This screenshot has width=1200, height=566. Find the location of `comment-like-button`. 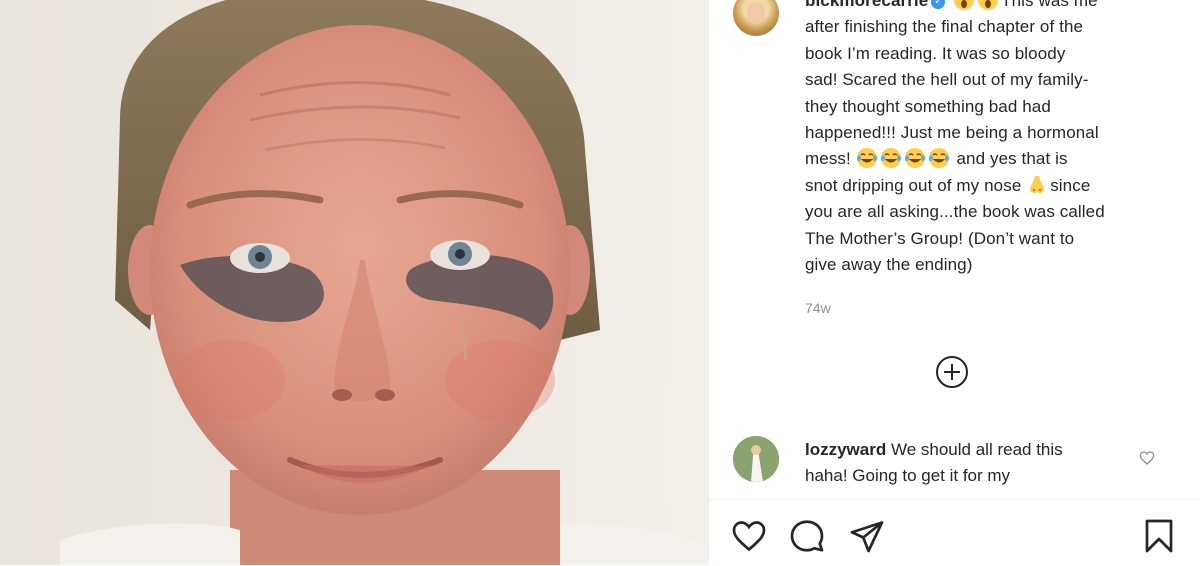

comment-like-button is located at coordinates (1147, 458).